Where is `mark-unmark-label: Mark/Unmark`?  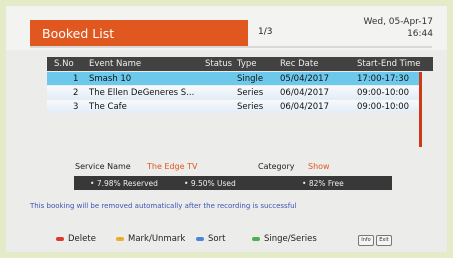
mark-unmark-label: Mark/Unmark is located at coordinates (157, 239).